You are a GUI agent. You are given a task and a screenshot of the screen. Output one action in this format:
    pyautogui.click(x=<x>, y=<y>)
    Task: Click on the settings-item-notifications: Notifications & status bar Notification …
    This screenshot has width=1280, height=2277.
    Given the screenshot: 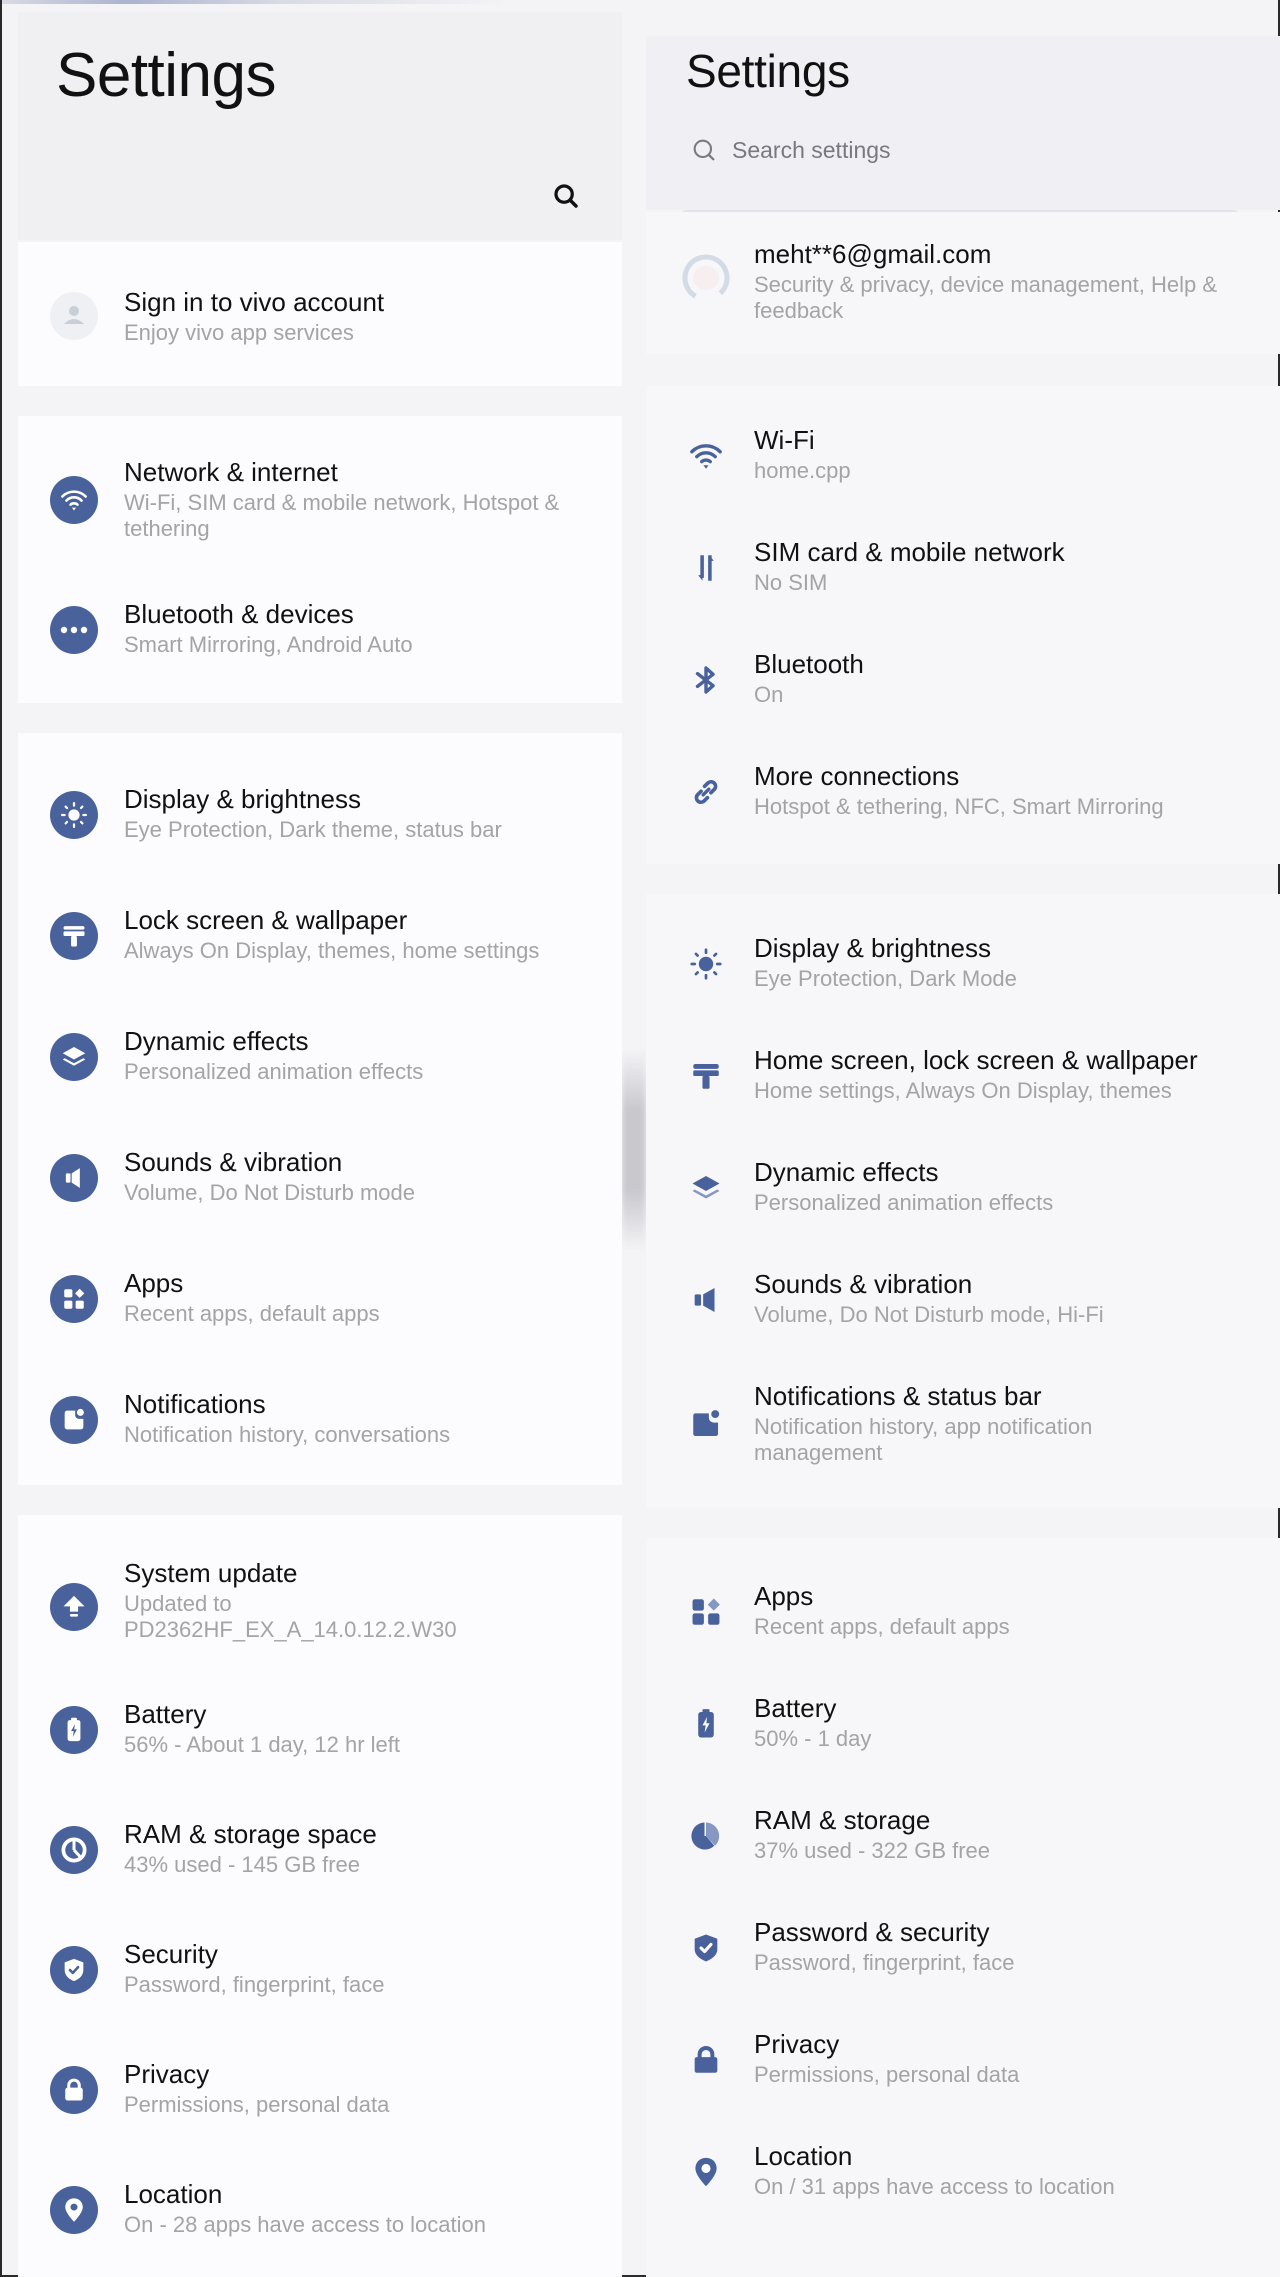 What is the action you would take?
    pyautogui.click(x=963, y=1425)
    